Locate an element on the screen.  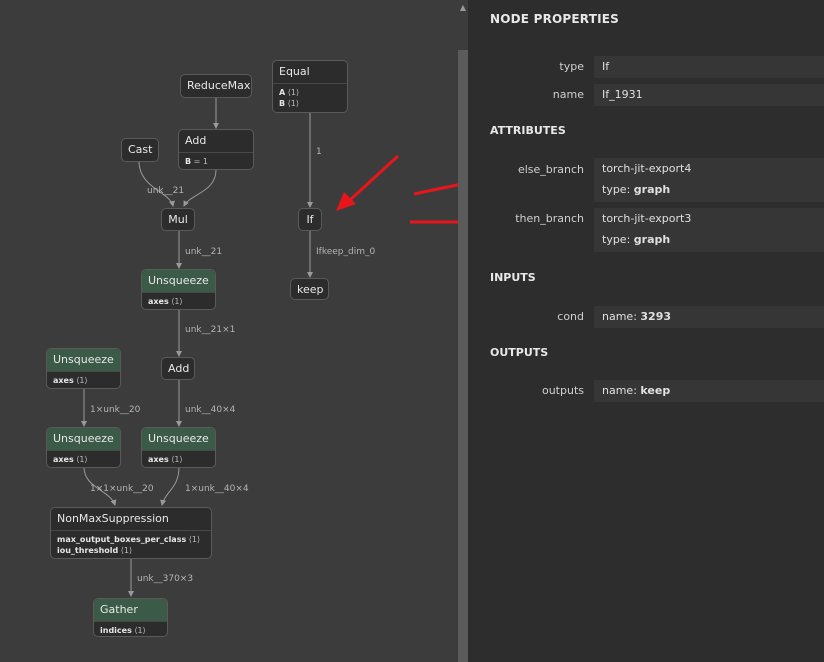
edge-label: 1×unk__20 is located at coordinates (115, 410).